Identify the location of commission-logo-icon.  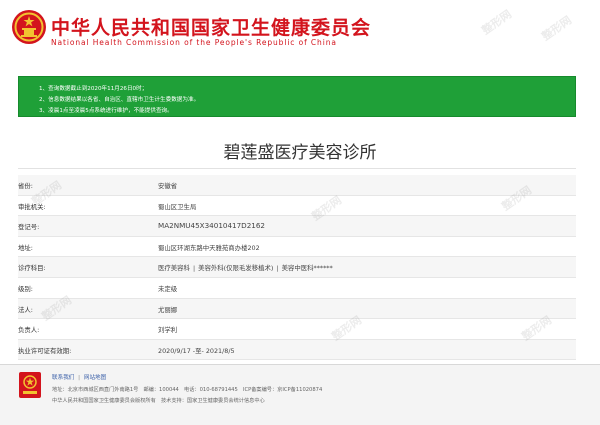
(30, 385).